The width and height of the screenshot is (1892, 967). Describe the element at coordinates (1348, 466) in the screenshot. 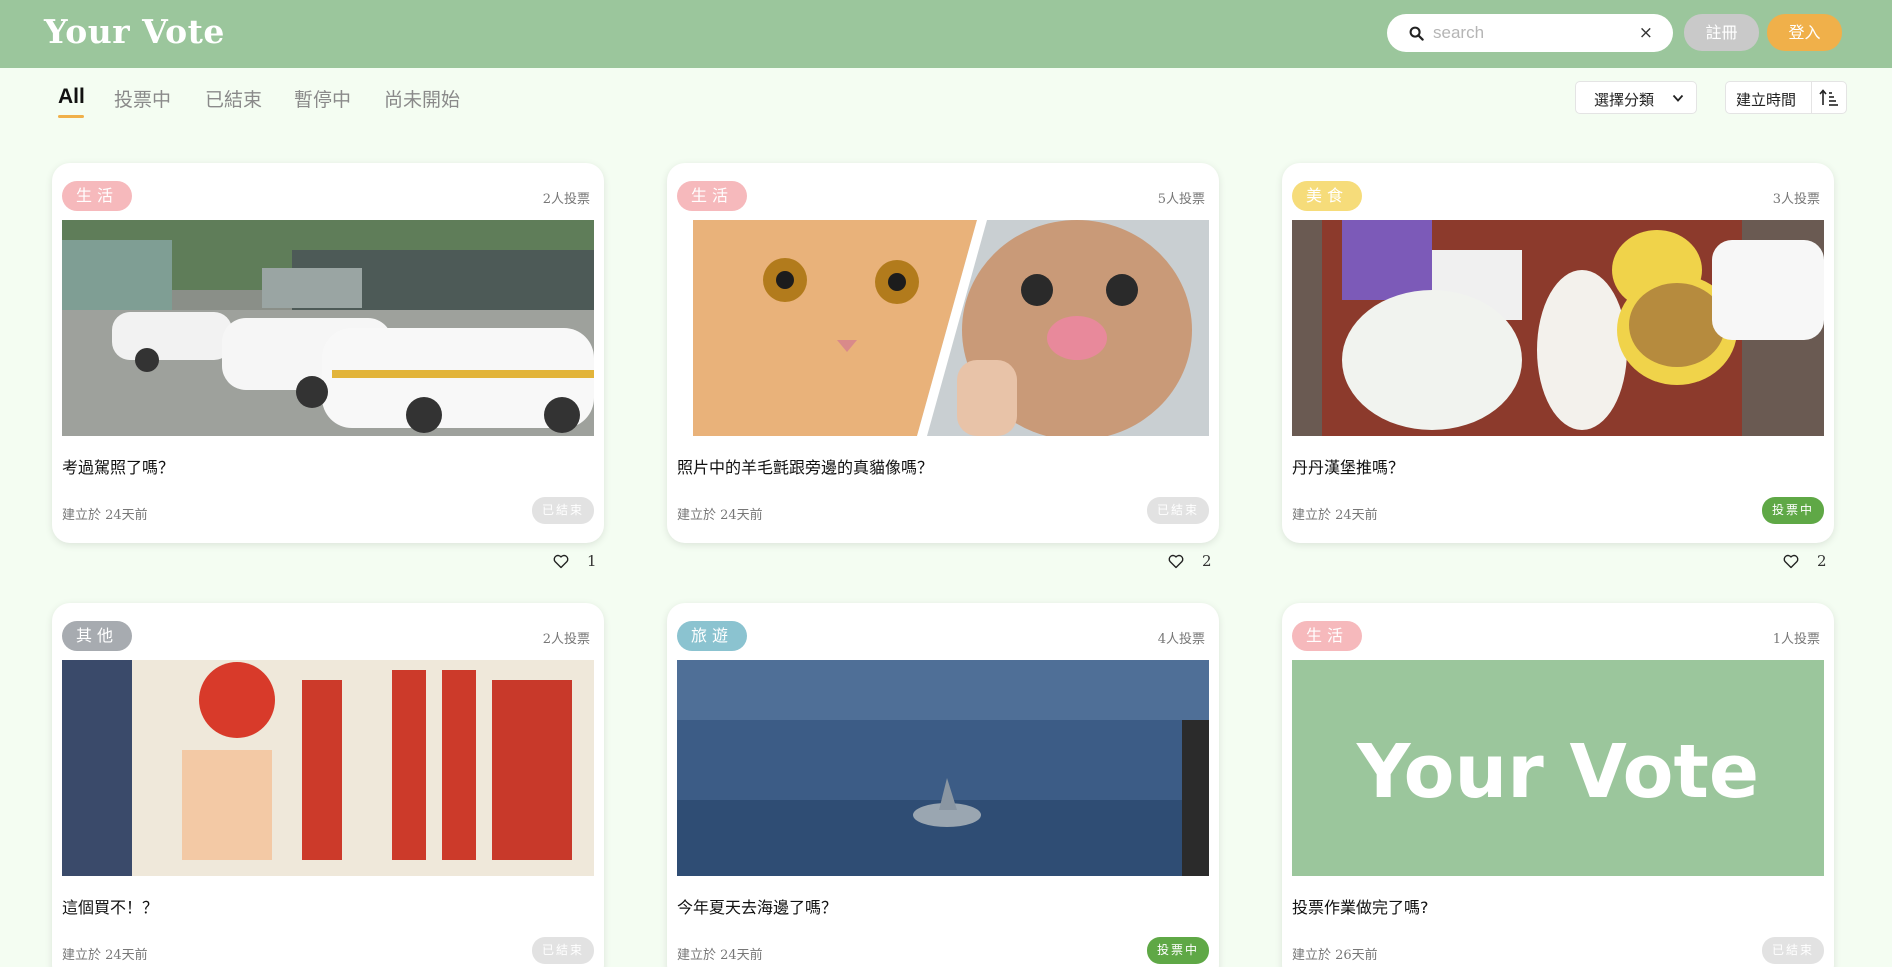

I see `poll-title: 丹丹漢堡推嗎？` at that location.